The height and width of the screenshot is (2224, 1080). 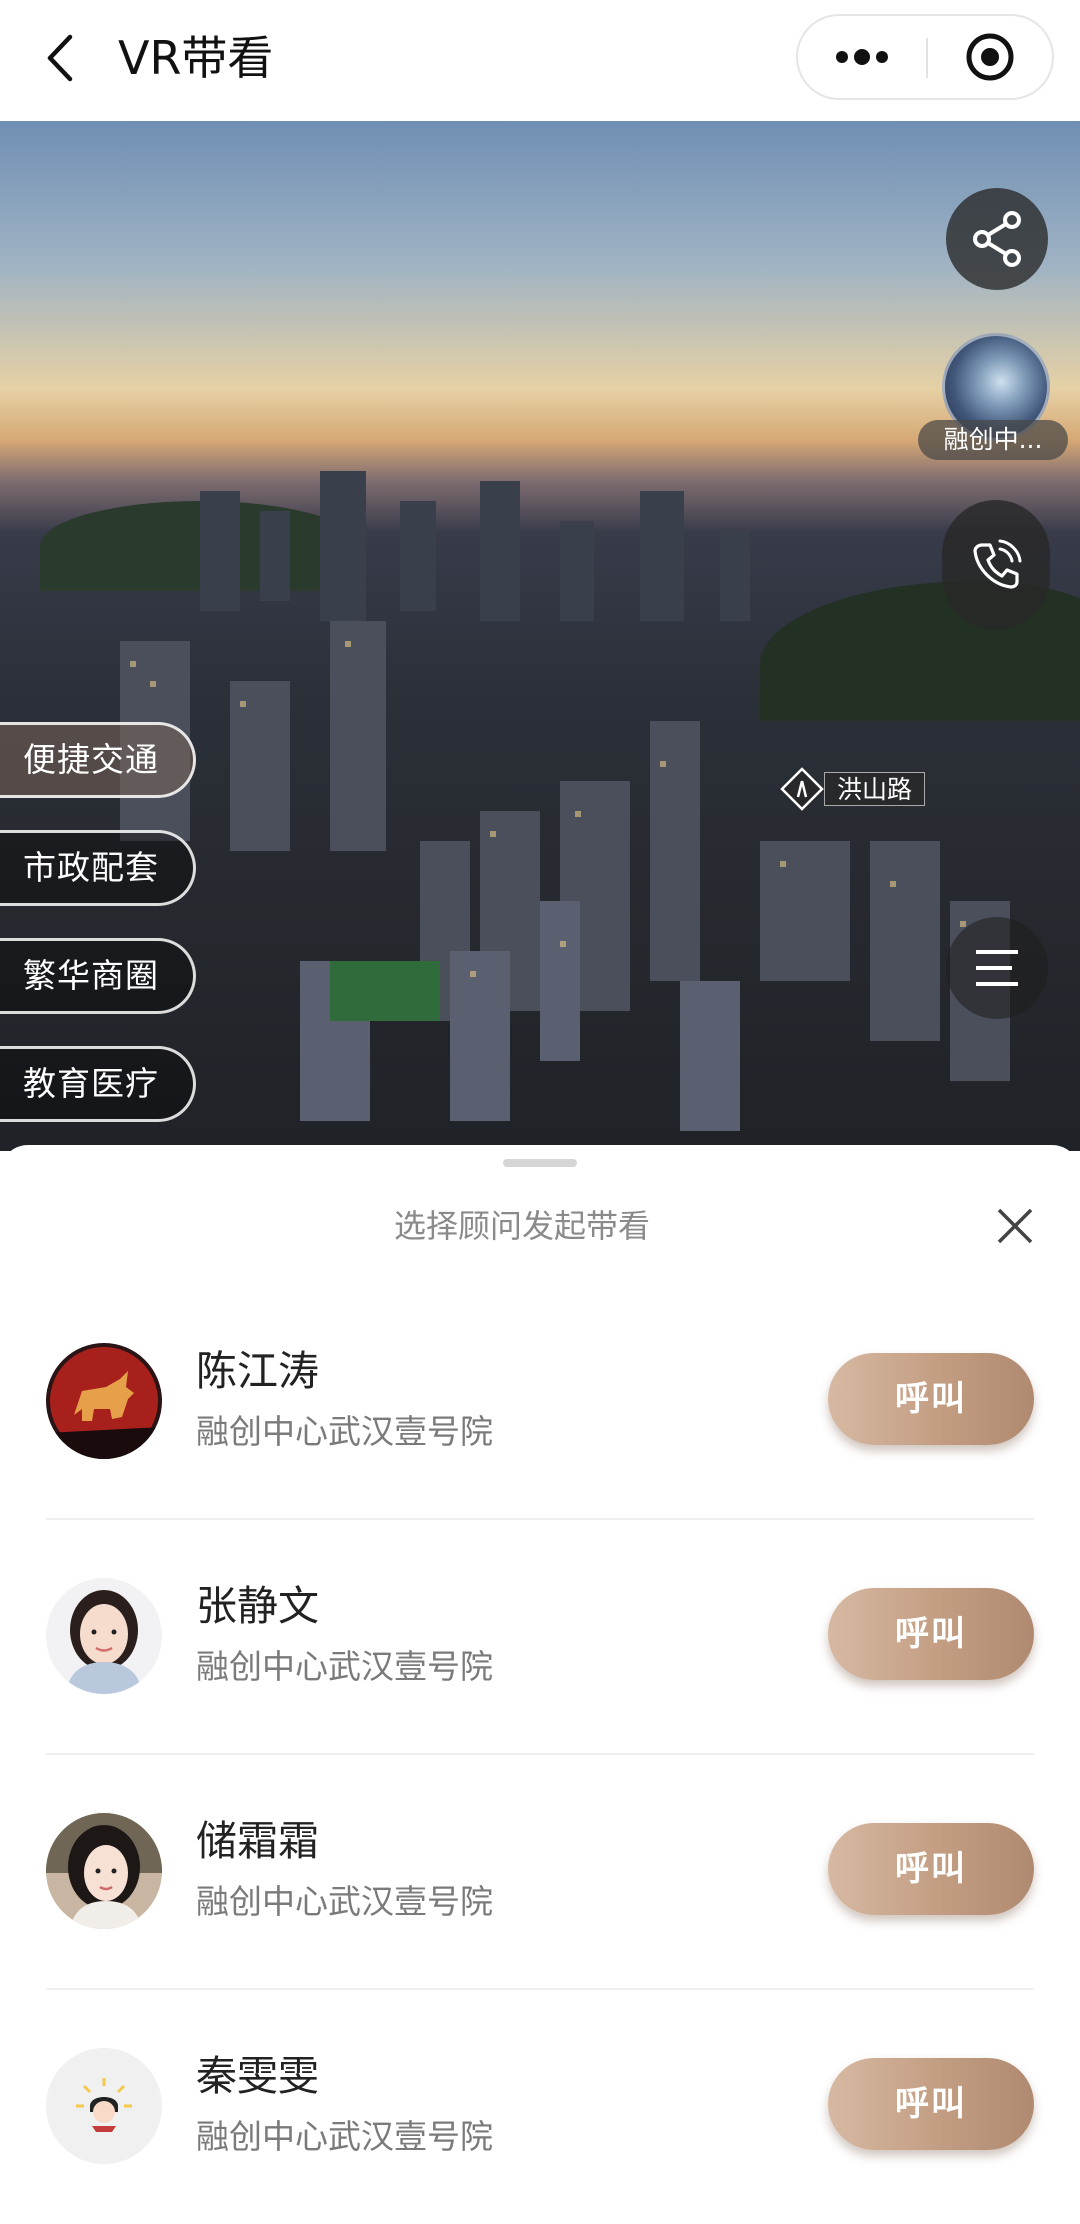 I want to click on target-circle-icon, so click(x=990, y=57).